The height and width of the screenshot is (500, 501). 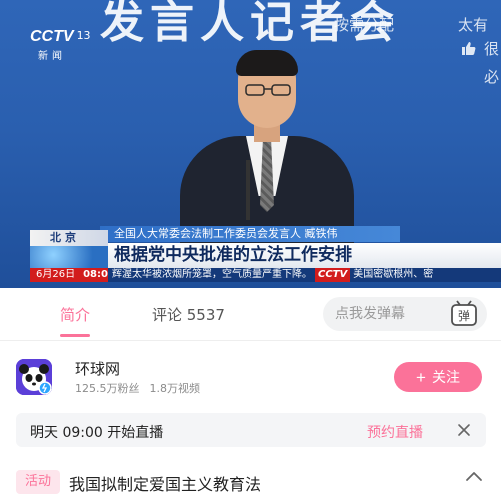 What do you see at coordinates (464, 430) in the screenshot?
I see `close-icon` at bounding box center [464, 430].